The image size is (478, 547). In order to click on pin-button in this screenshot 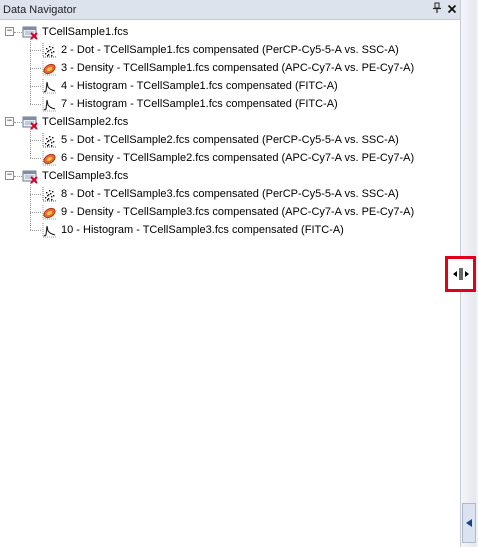, I will do `click(437, 9)`.